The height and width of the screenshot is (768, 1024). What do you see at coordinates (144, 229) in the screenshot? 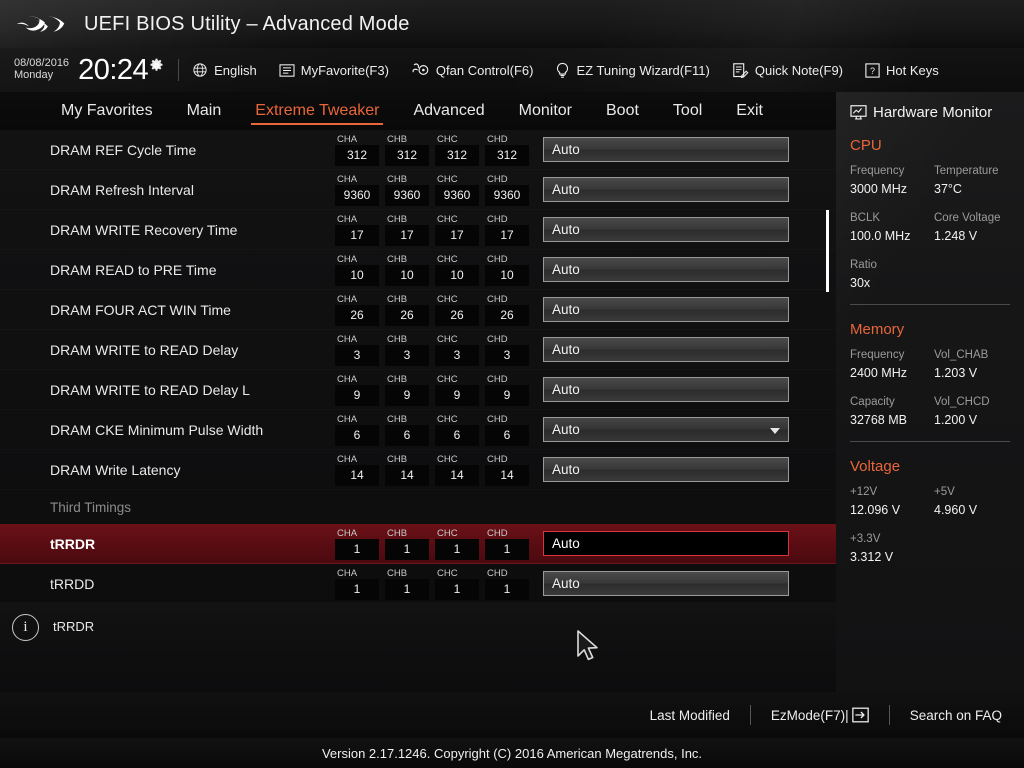
I see `setting-label: DRAM WRITE Recovery Time` at bounding box center [144, 229].